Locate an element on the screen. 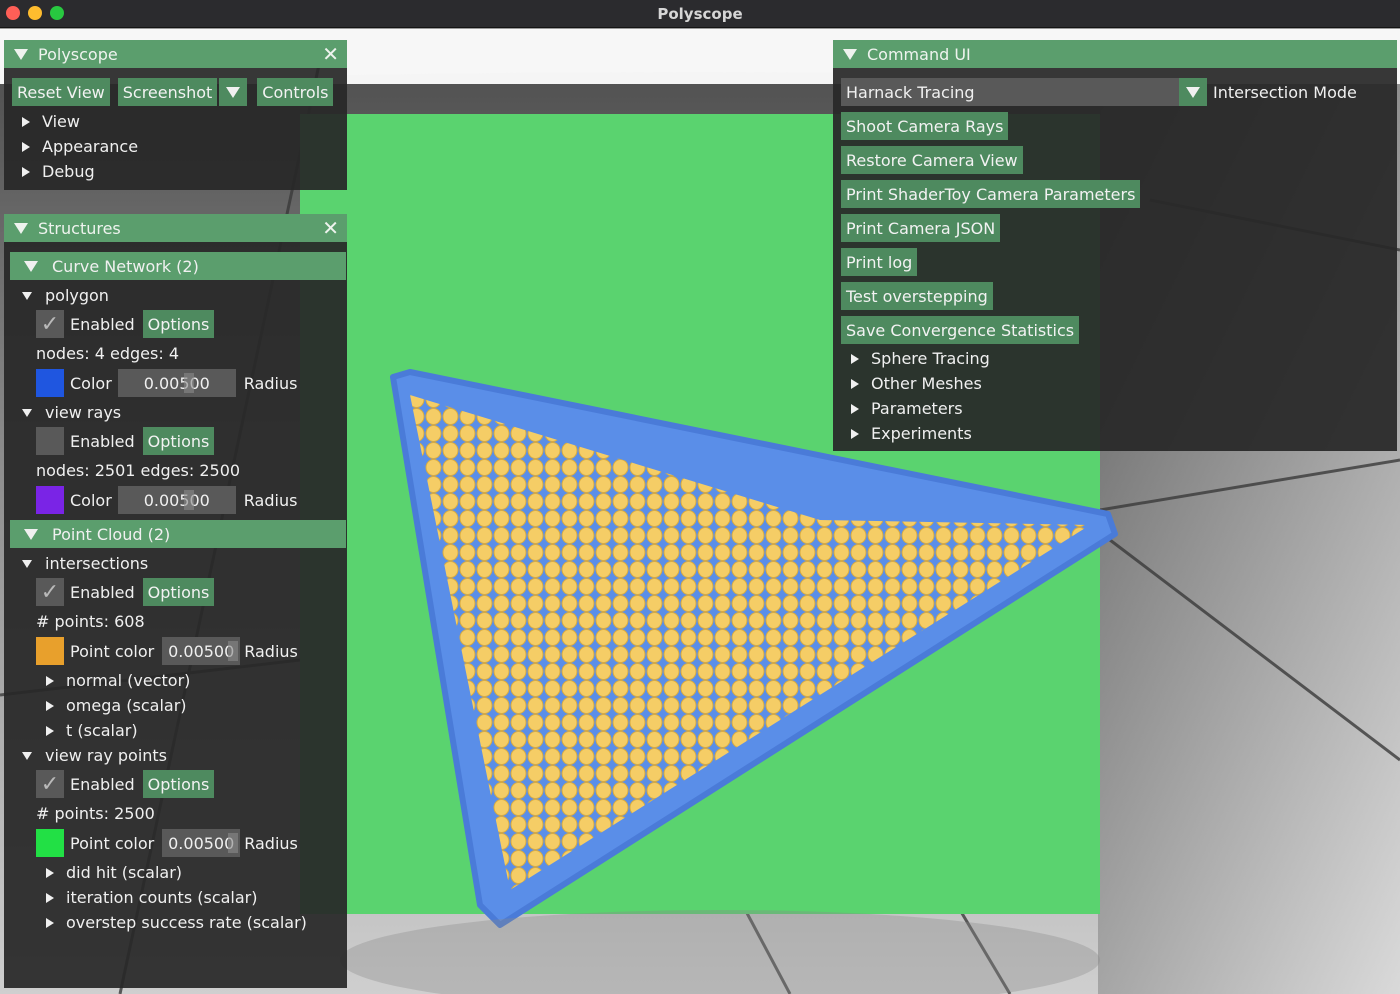  quantity-overstep-success-rate: overstep success rate (scalar) is located at coordinates (176, 922).